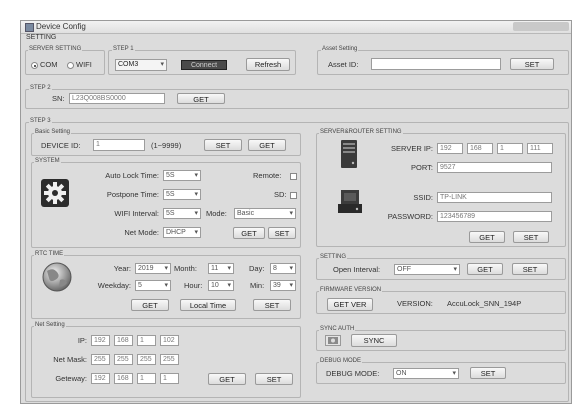 The width and height of the screenshot is (581, 407). I want to click on ip-octet-1: 192, so click(100, 340).